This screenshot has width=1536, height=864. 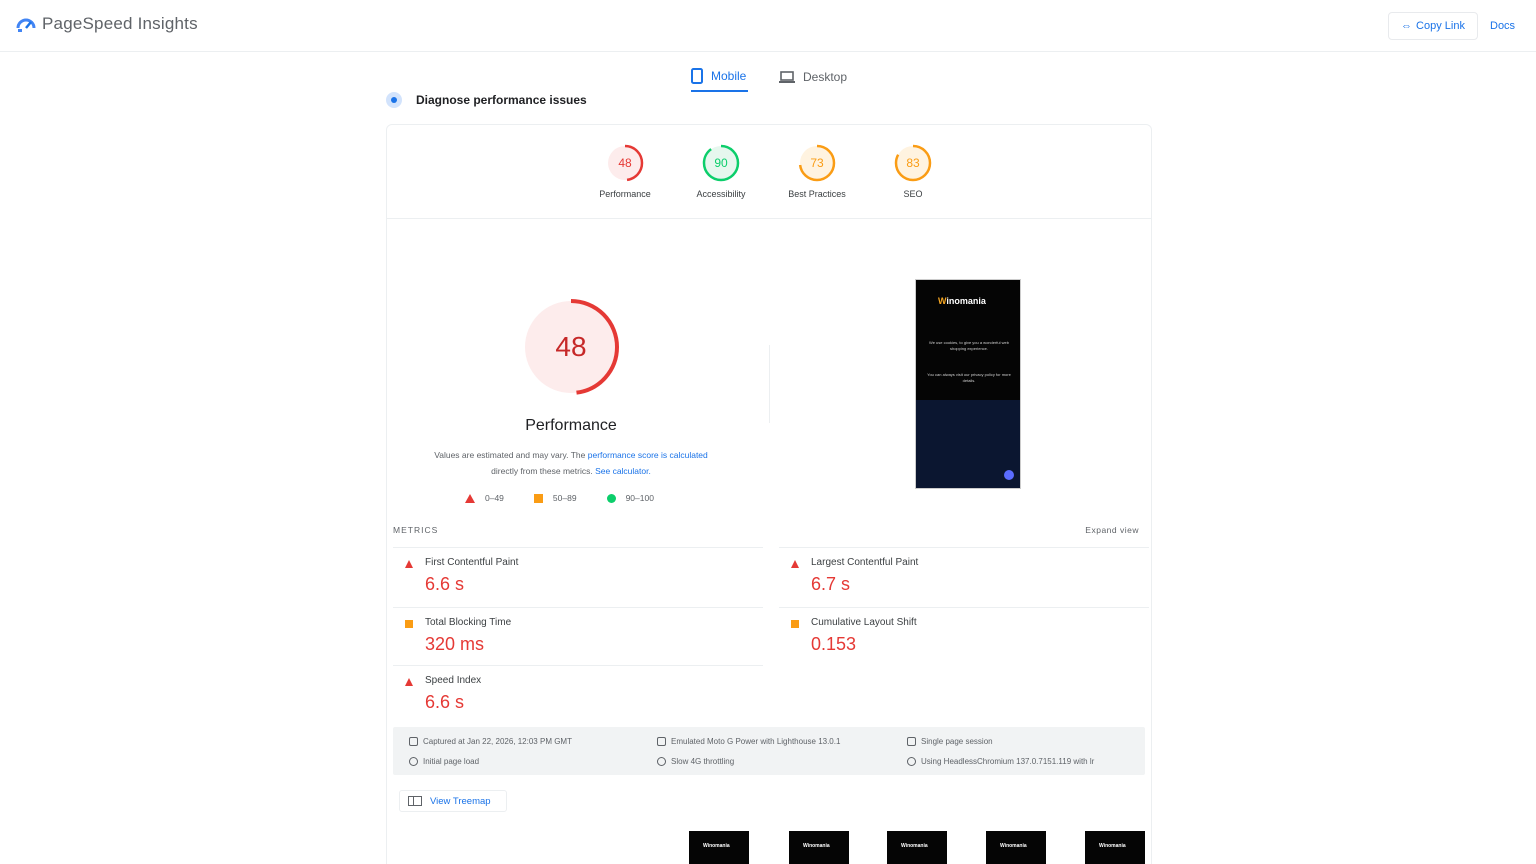 I want to click on info-session: Single page session, so click(x=950, y=741).